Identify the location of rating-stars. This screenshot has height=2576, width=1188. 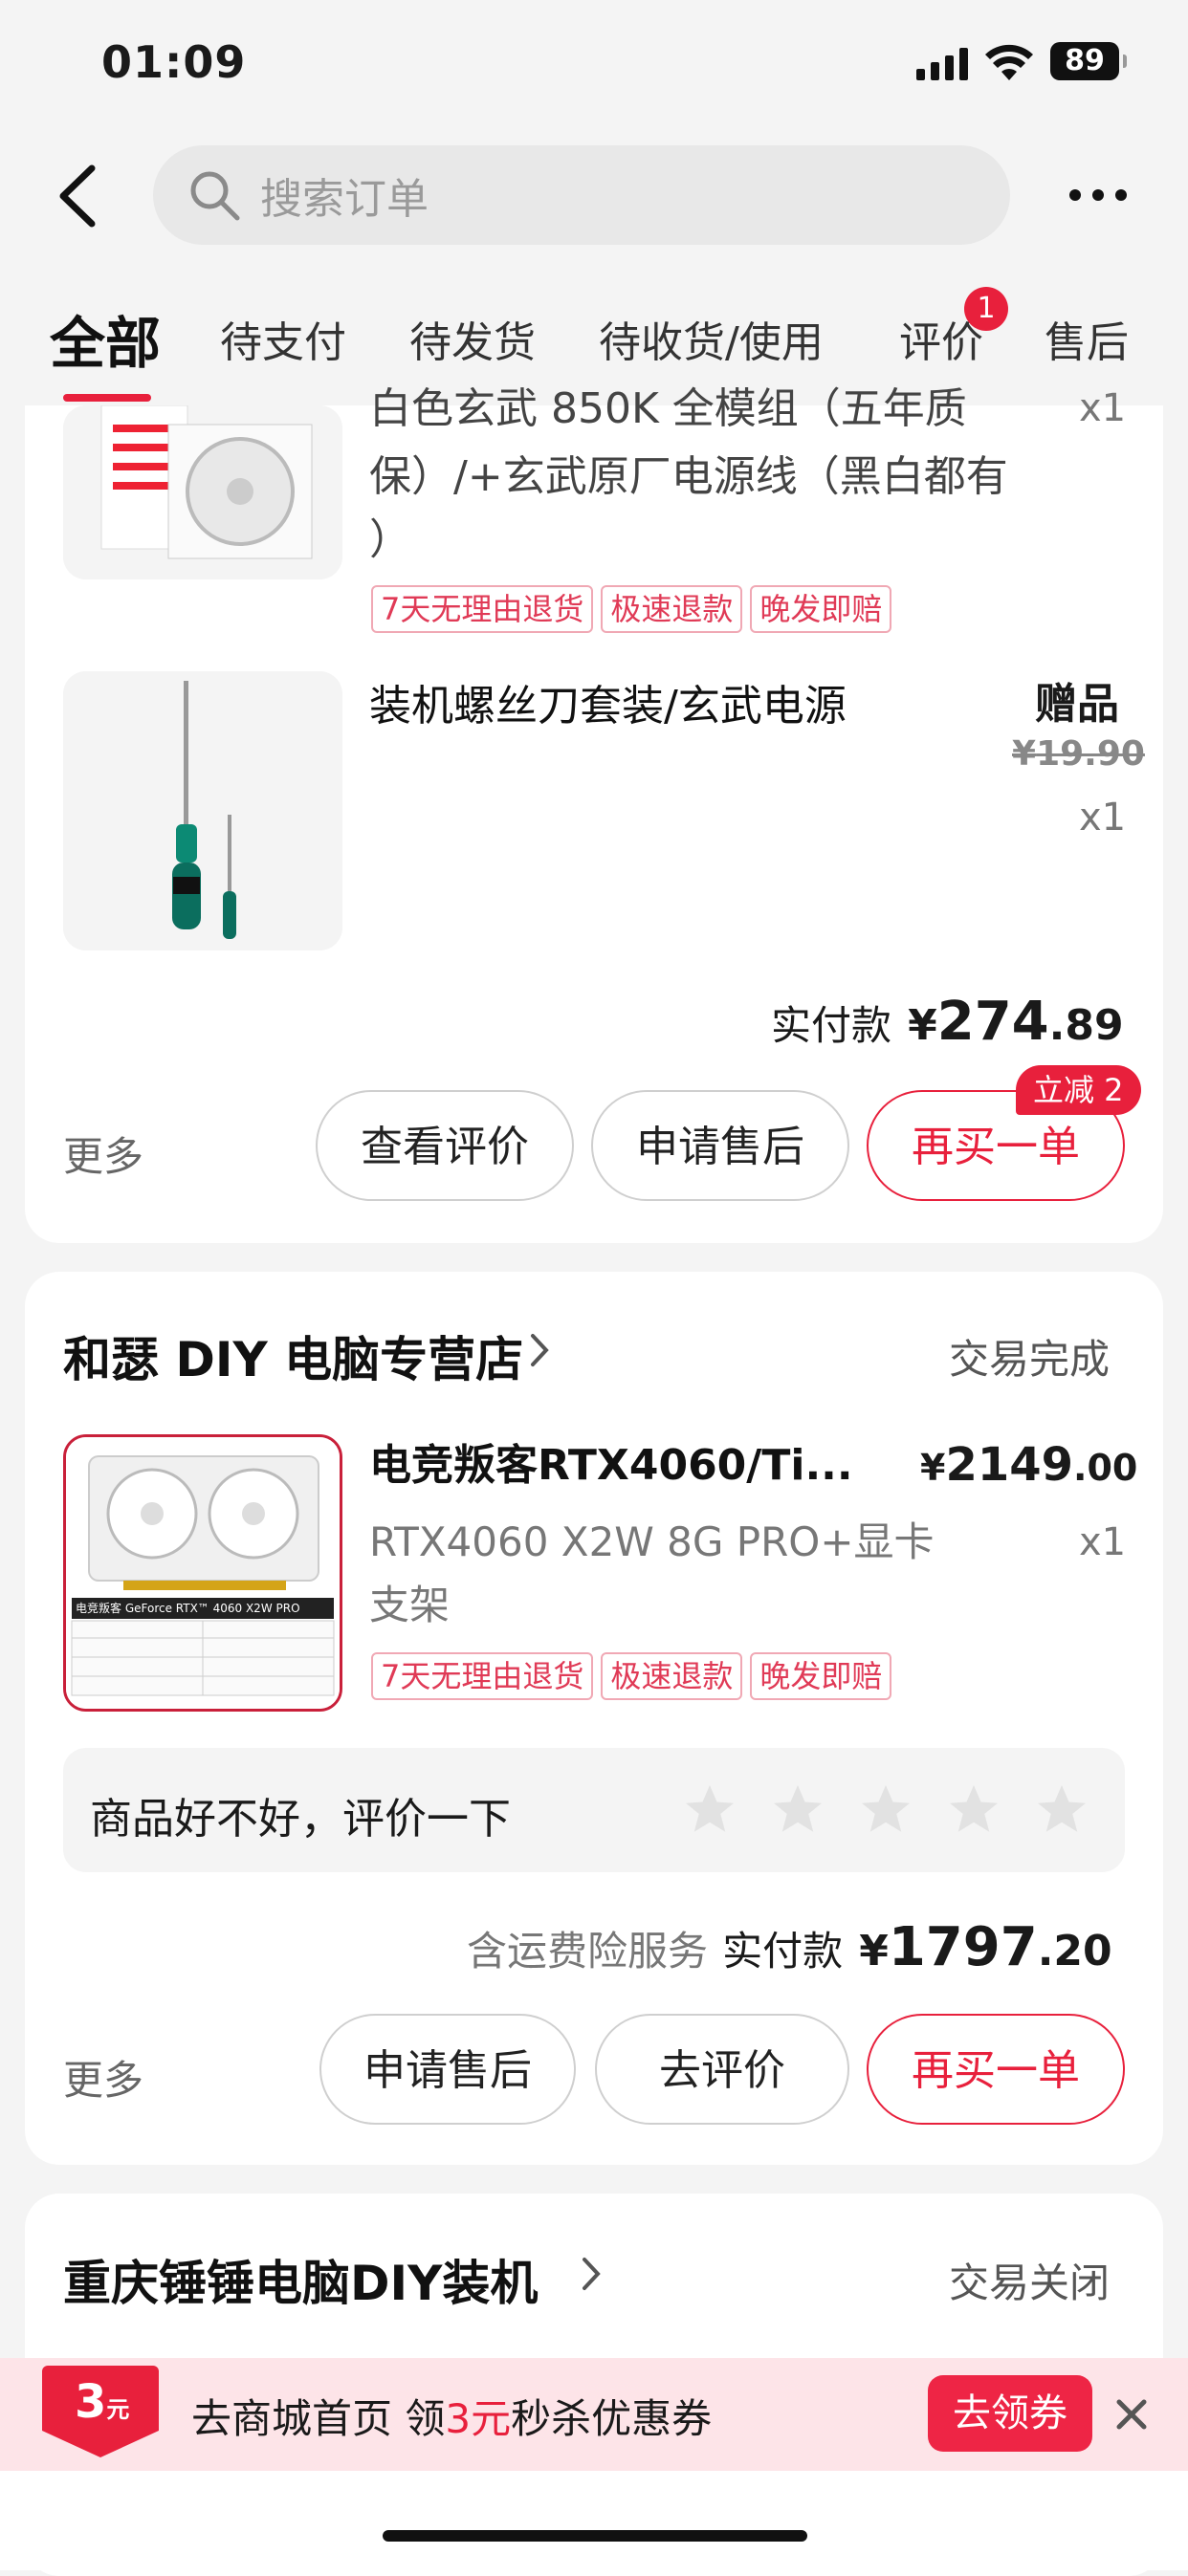
(885, 1809).